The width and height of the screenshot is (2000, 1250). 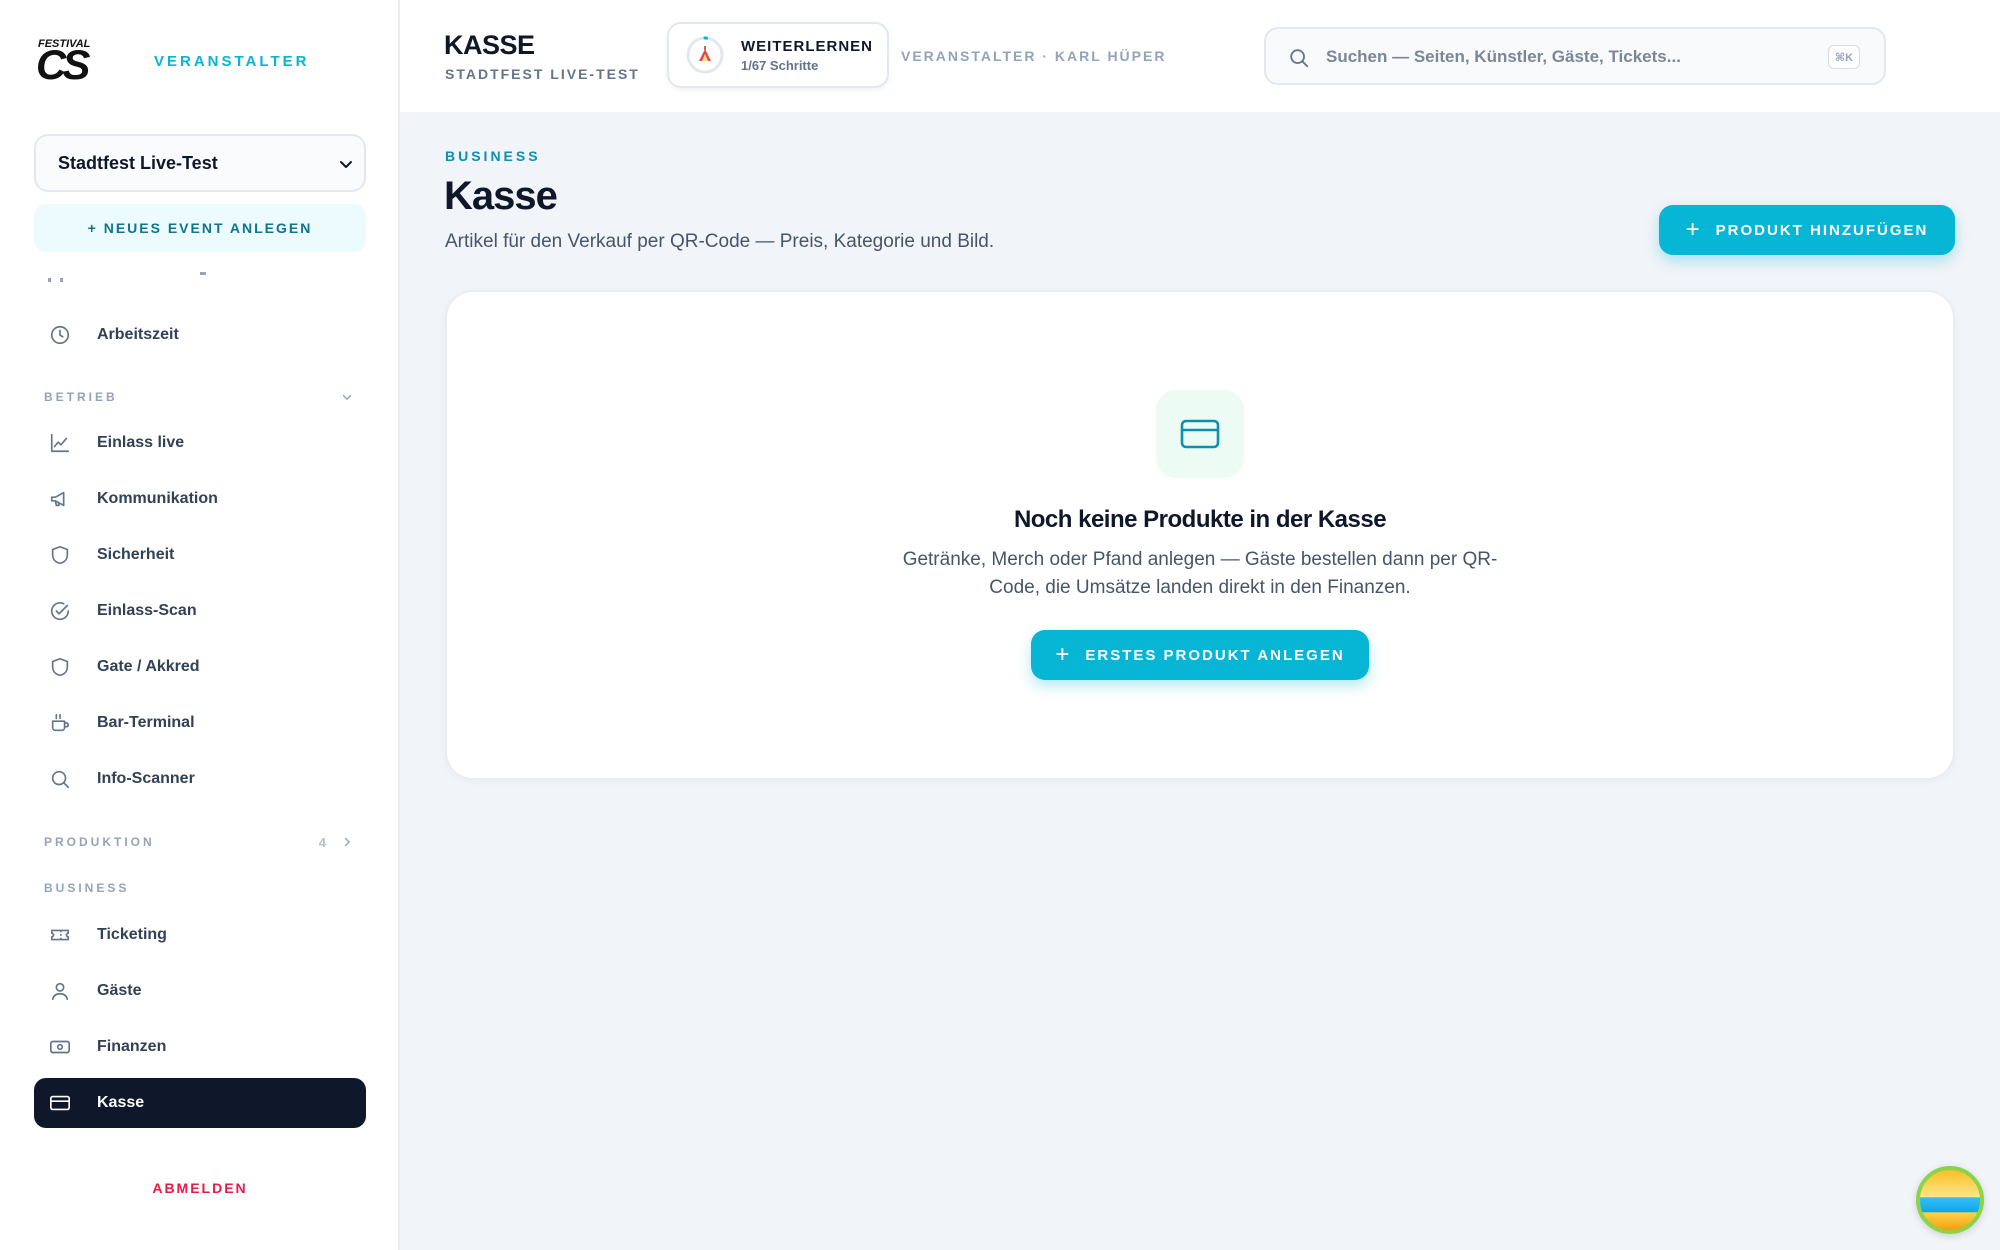 What do you see at coordinates (136, 554) in the screenshot?
I see `sidebar-item-label: Sicherheit` at bounding box center [136, 554].